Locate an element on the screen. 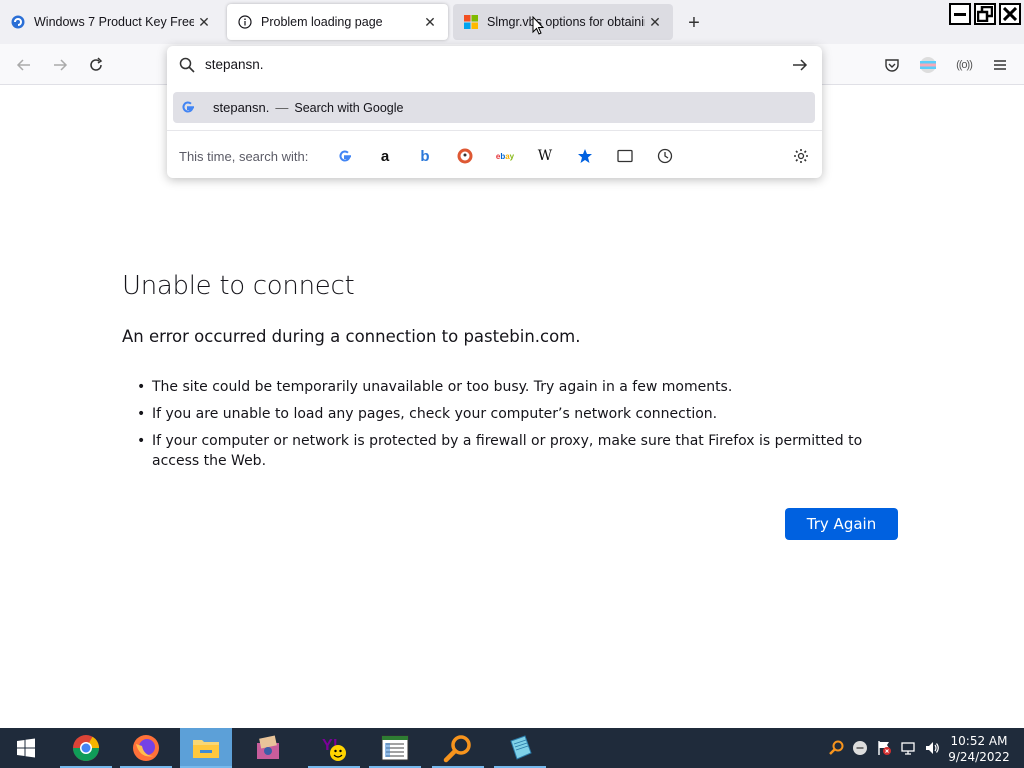  mouse-cursor-icon is located at coordinates (539, 28).